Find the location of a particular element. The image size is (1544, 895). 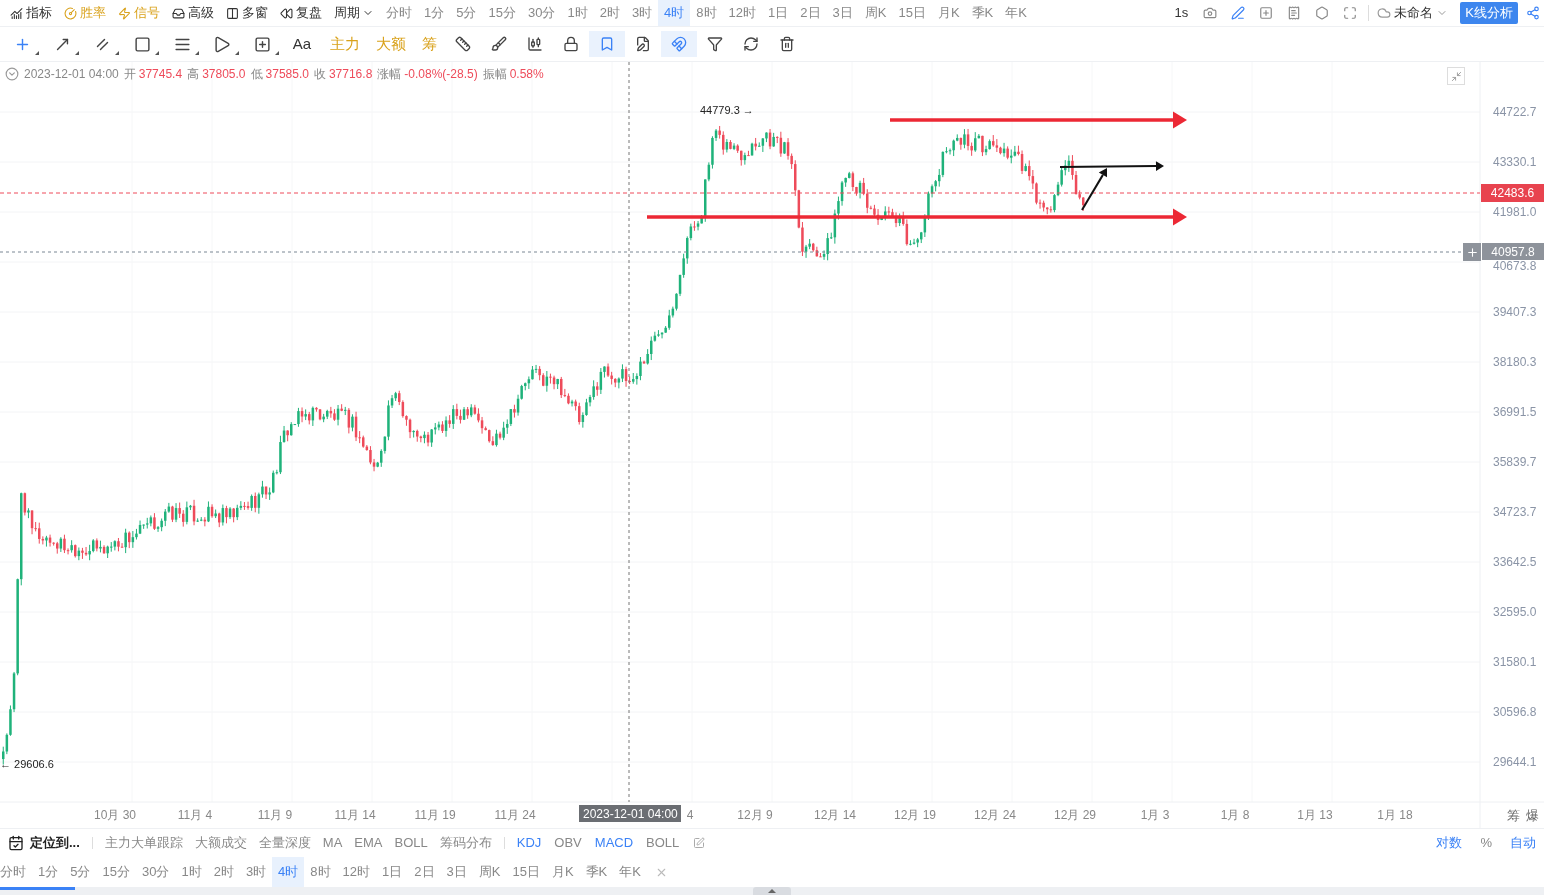

indicator-item: MA is located at coordinates (332, 843).